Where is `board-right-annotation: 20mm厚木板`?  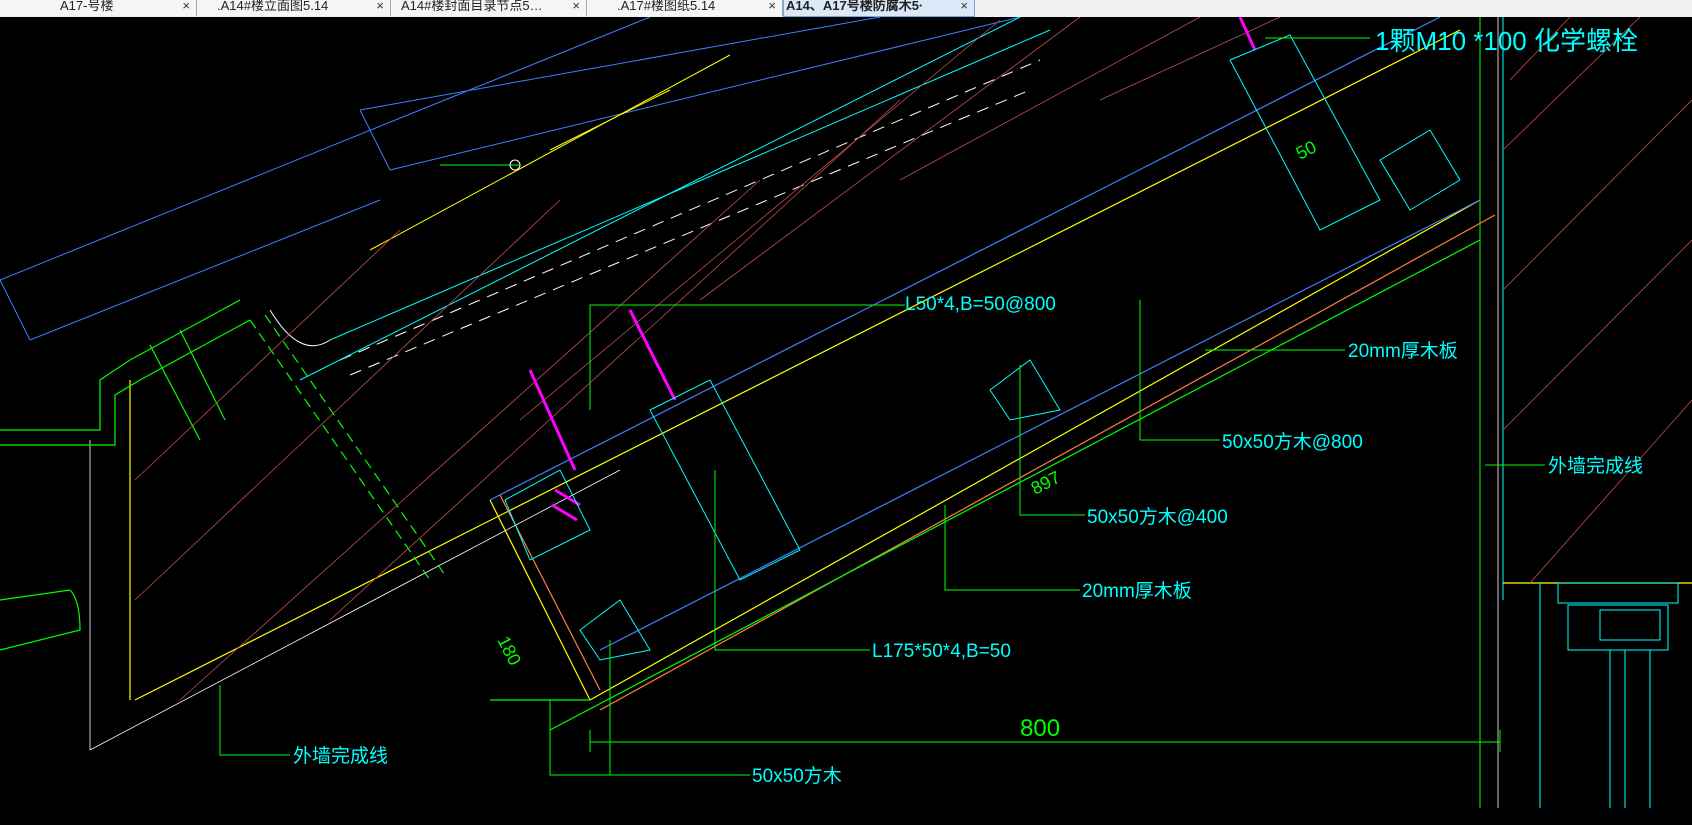 board-right-annotation: 20mm厚木板 is located at coordinates (1403, 351).